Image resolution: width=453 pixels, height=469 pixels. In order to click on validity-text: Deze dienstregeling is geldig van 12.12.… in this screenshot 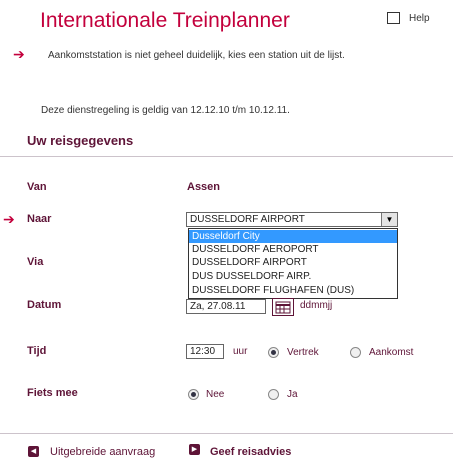, I will do `click(165, 110)`.